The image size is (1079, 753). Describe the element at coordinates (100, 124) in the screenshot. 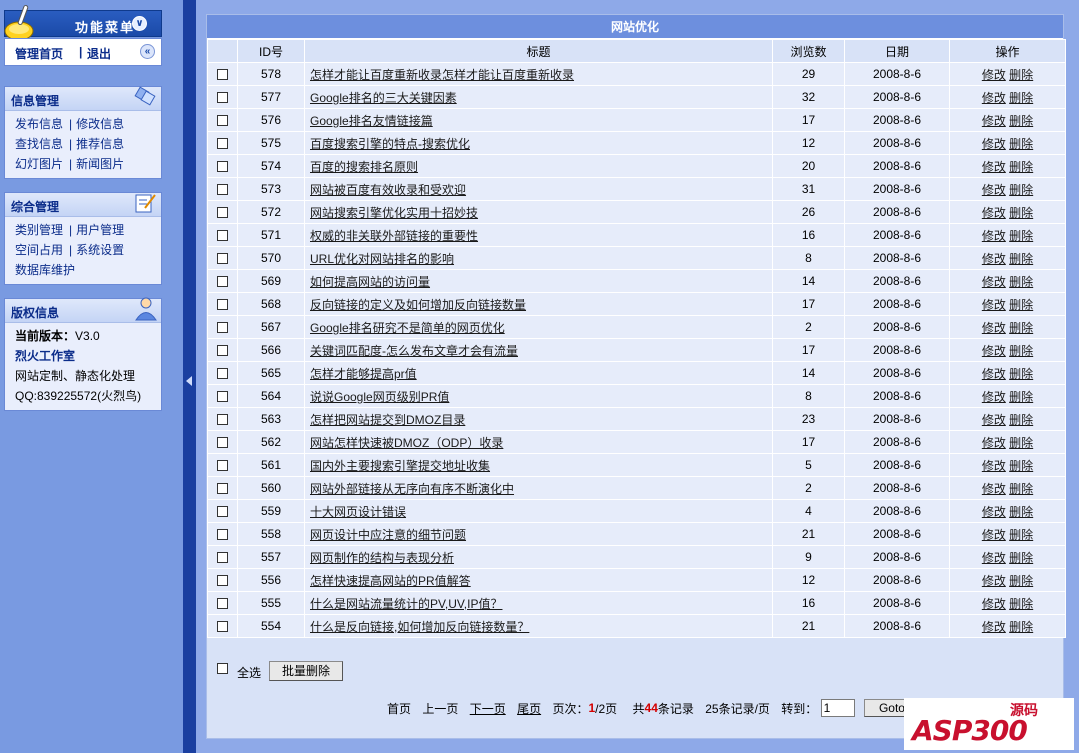

I see `menu-link-edit-info: 修改信息` at that location.